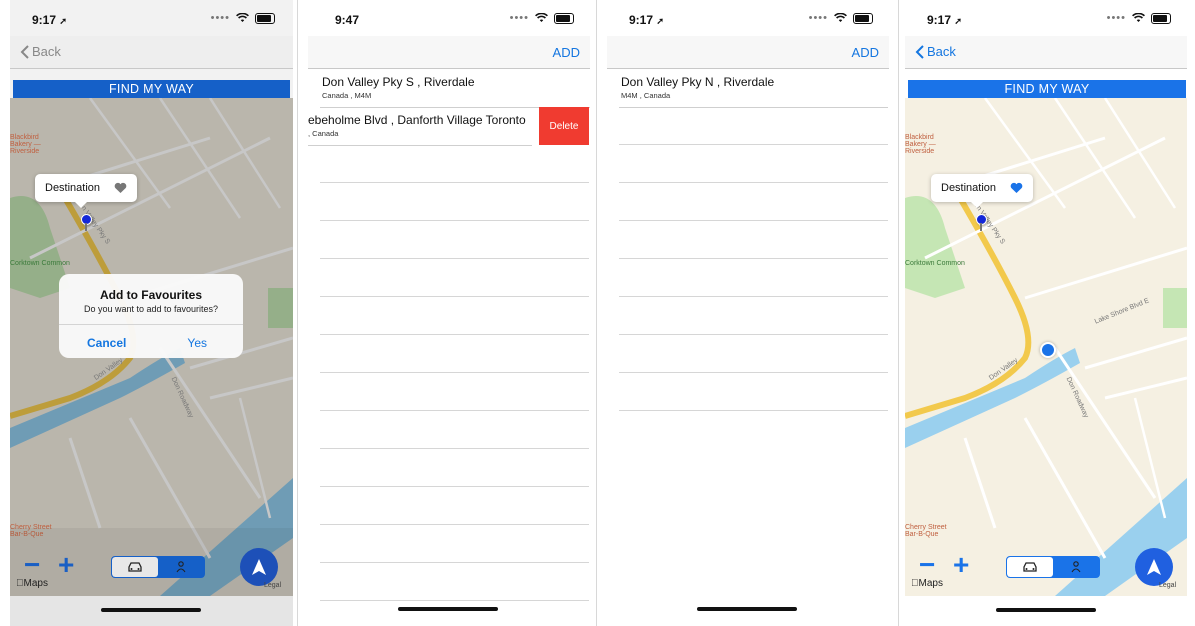 Image resolution: width=1195 pixels, height=626 pixels. Describe the element at coordinates (698, 82) in the screenshot. I see `list-item-title: Don Valley Pky N , Riverdale` at that location.